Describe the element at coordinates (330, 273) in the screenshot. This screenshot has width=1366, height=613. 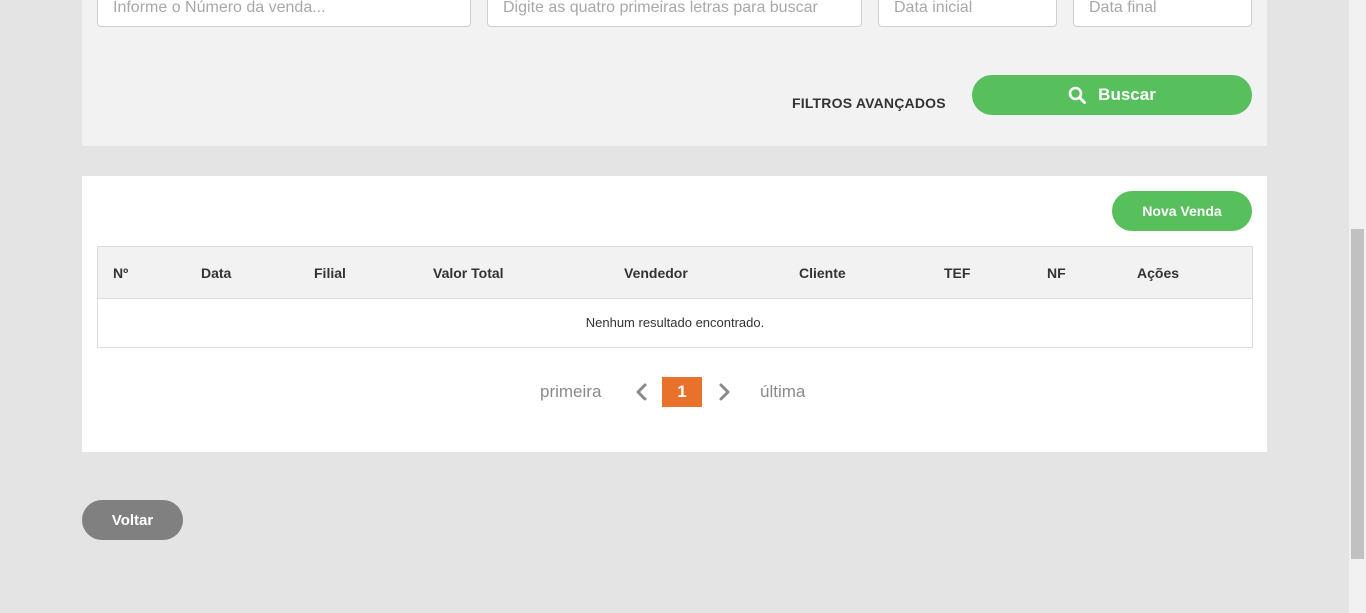
I see `column-header-filial: Filial` at that location.